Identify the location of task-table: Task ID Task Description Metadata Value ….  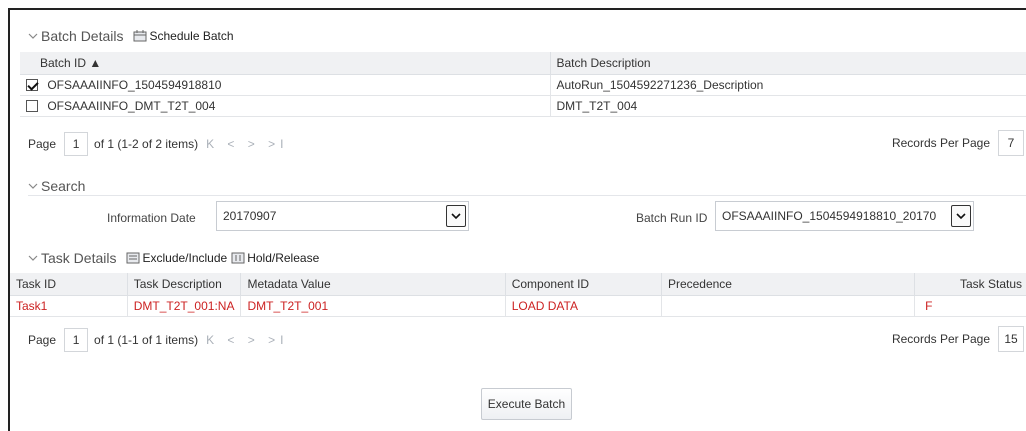
(518, 295).